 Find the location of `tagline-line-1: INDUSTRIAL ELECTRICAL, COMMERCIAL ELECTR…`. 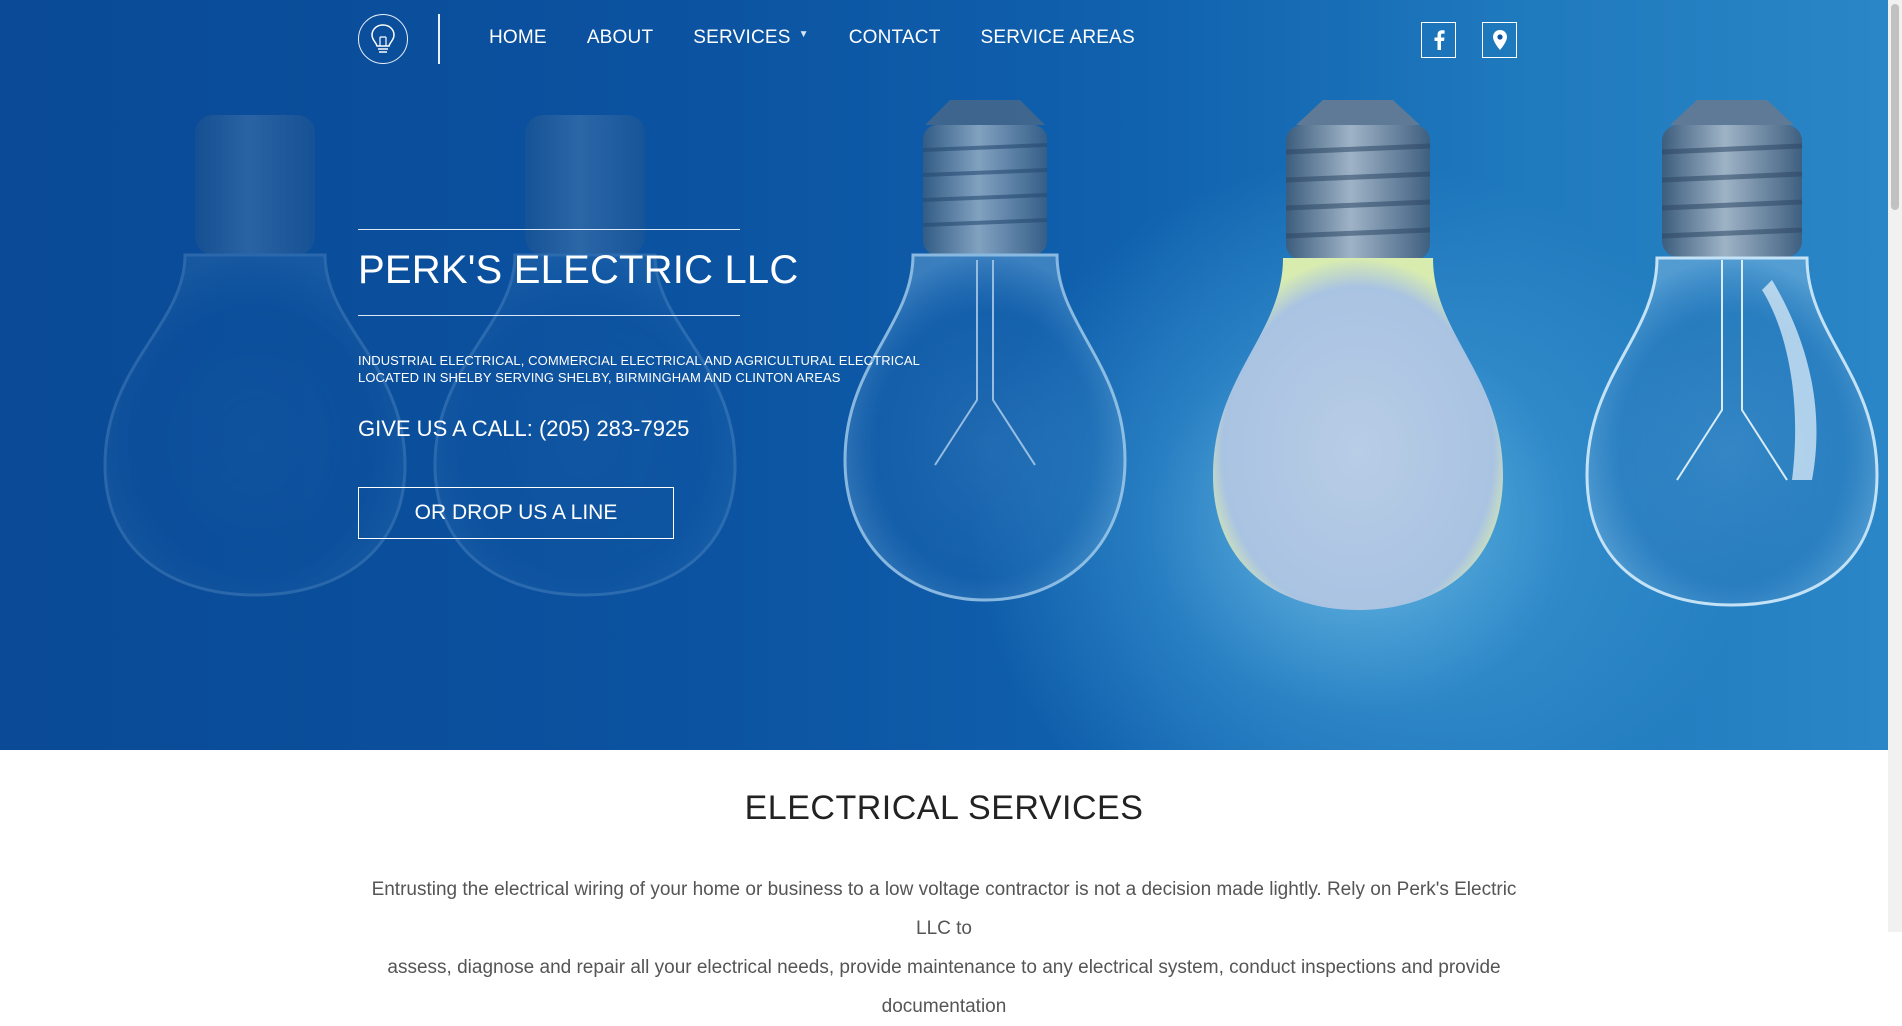

tagline-line-1: INDUSTRIAL ELECTRICAL, COMMERCIAL ELECTR… is located at coordinates (639, 360).